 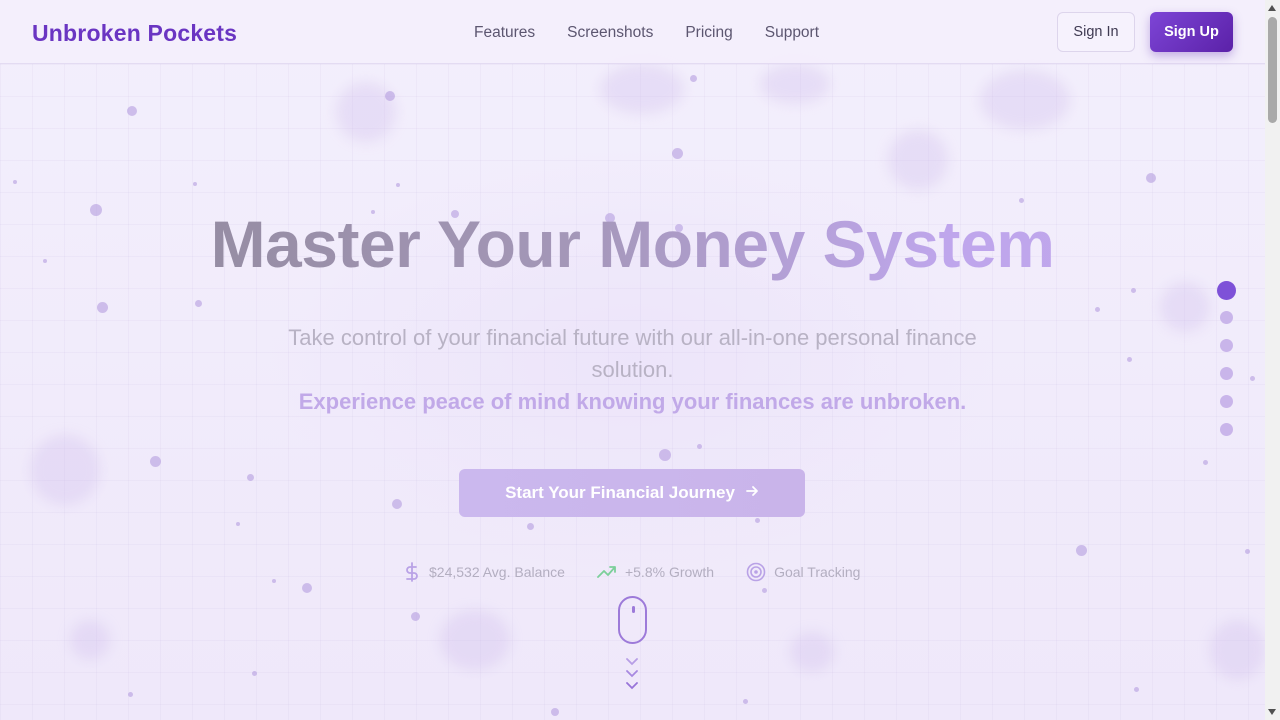 What do you see at coordinates (1191, 32) in the screenshot?
I see `sign-up-button: Sign Up` at bounding box center [1191, 32].